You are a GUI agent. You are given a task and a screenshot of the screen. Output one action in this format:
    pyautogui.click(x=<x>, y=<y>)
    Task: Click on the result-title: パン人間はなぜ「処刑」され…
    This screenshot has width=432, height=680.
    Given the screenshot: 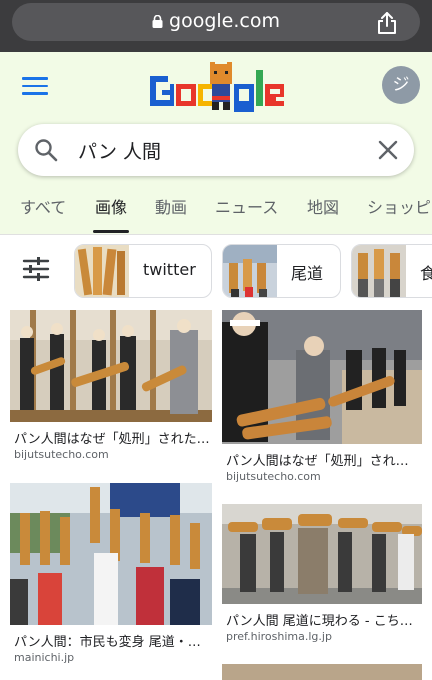 What is the action you would take?
    pyautogui.click(x=324, y=459)
    